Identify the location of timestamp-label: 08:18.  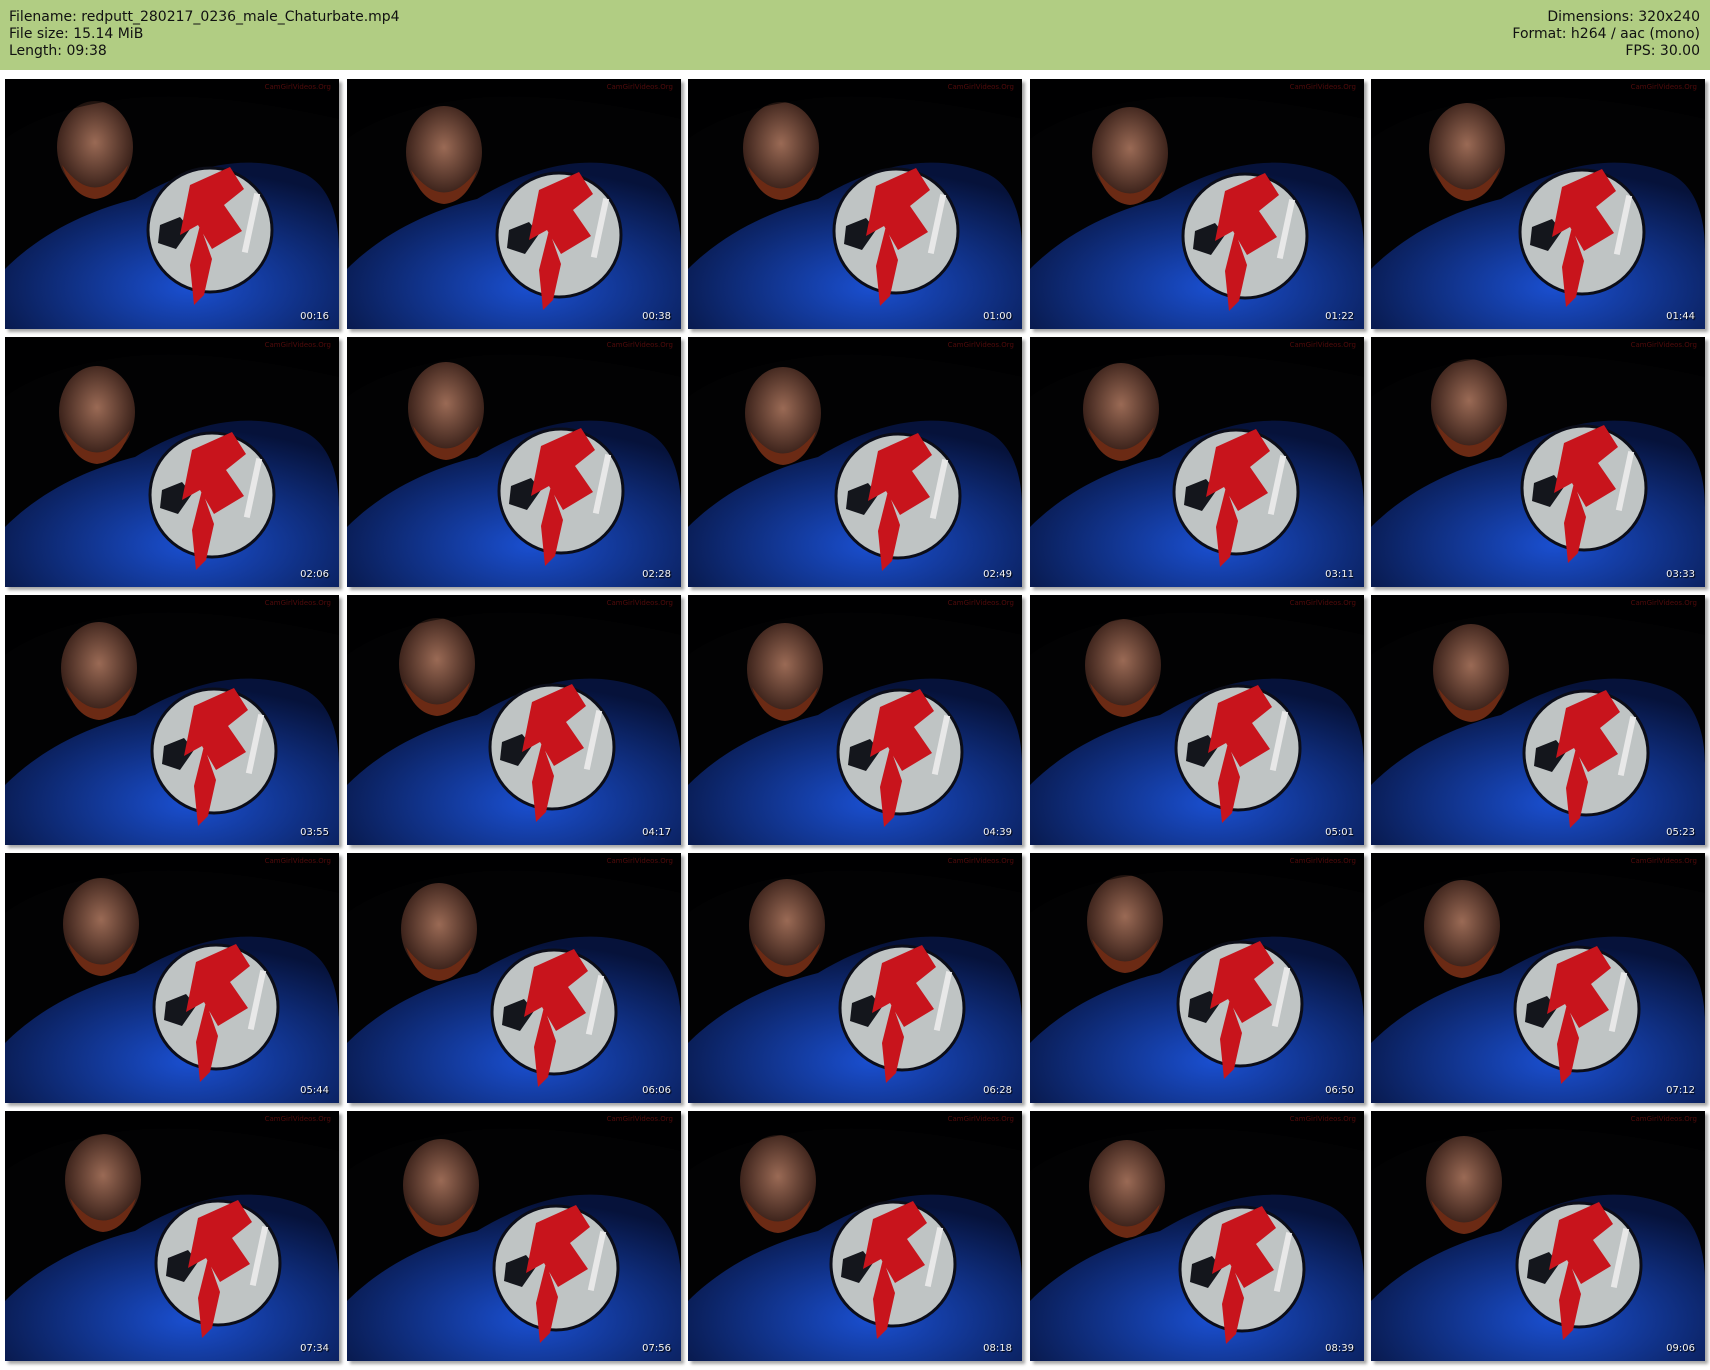
(997, 1348).